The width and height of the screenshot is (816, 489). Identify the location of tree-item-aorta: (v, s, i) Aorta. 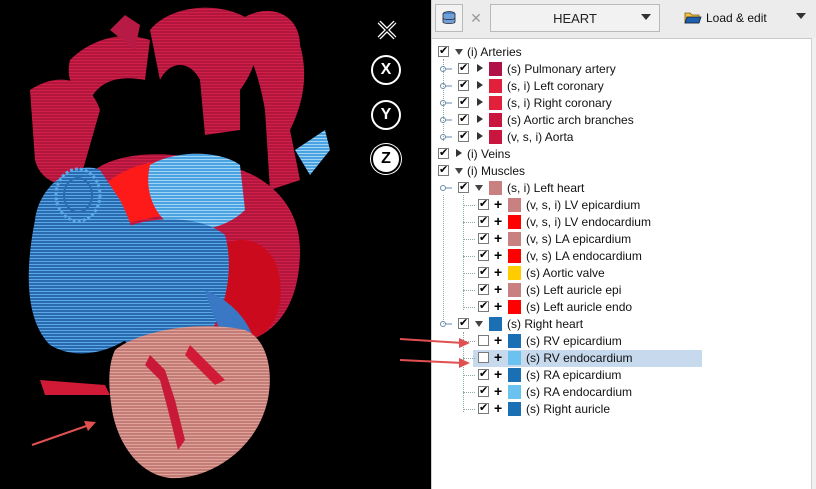
(624, 137).